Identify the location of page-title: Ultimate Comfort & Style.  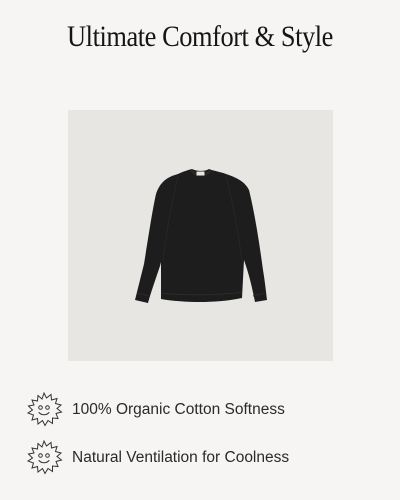
(200, 36).